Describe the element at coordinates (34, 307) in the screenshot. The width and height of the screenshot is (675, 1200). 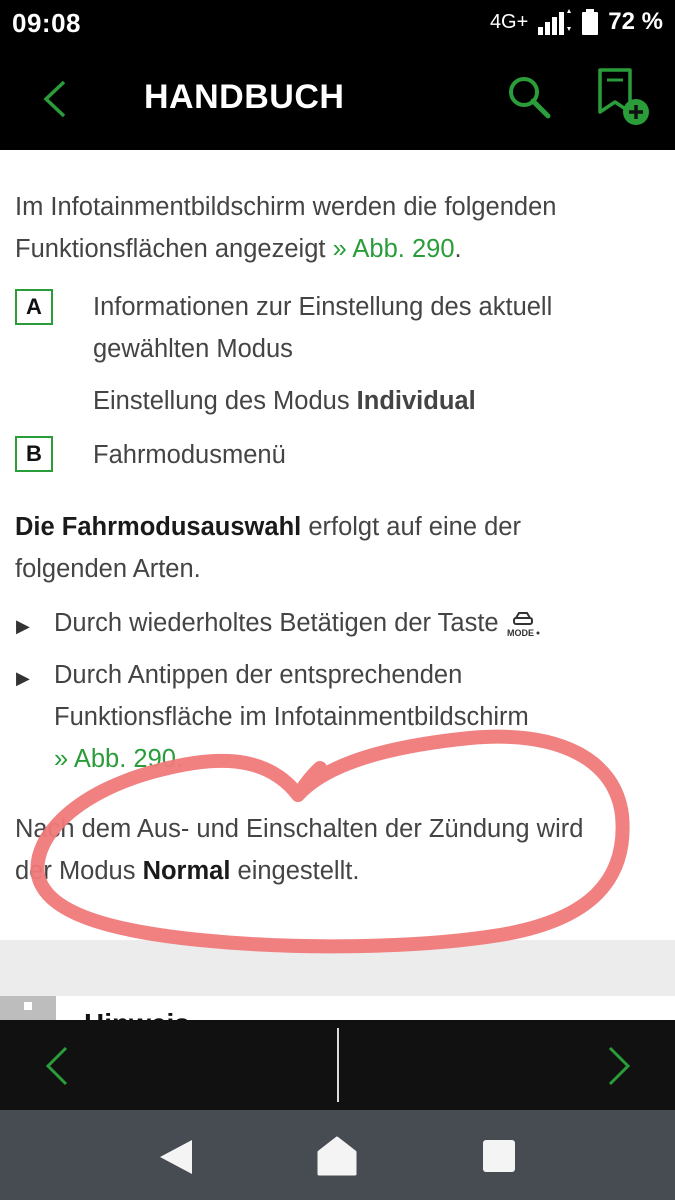
I see `legend-key-a: A` at that location.